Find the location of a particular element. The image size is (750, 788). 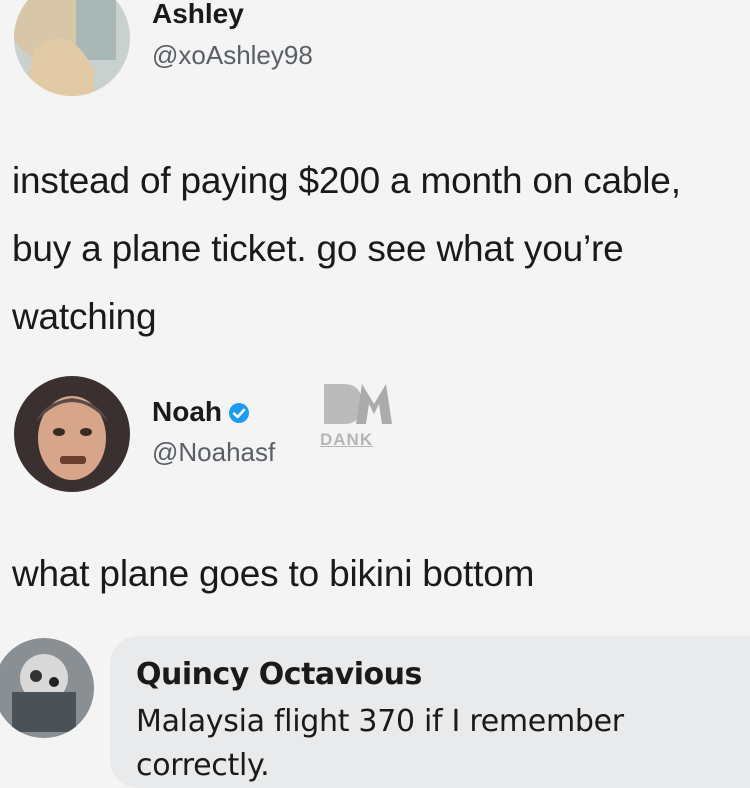

dank-memes-watermark: DANK is located at coordinates (357, 420).